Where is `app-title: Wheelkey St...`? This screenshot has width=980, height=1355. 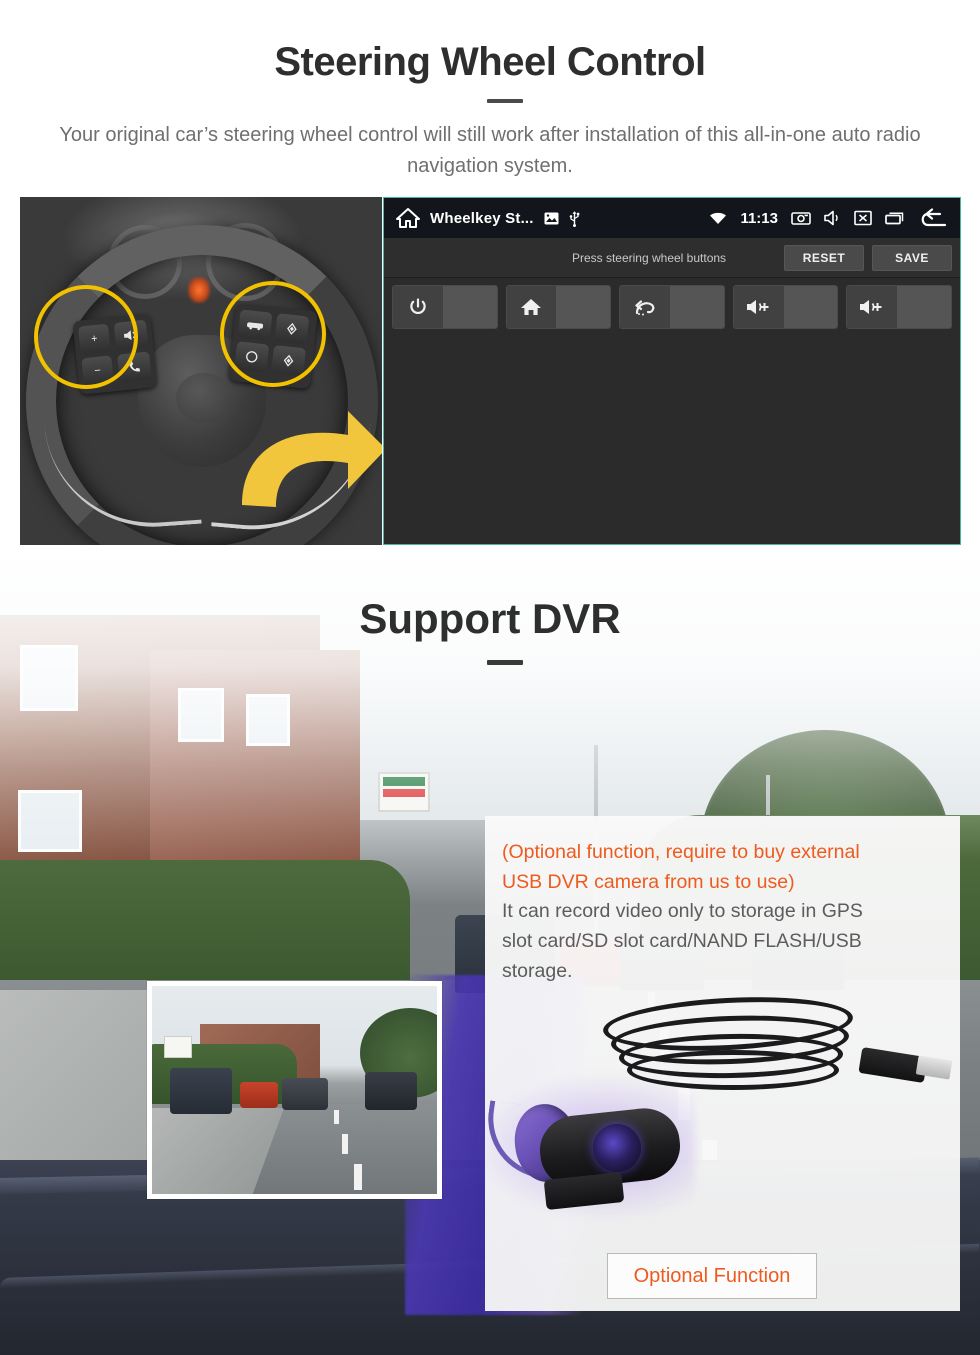 app-title: Wheelkey St... is located at coordinates (482, 218).